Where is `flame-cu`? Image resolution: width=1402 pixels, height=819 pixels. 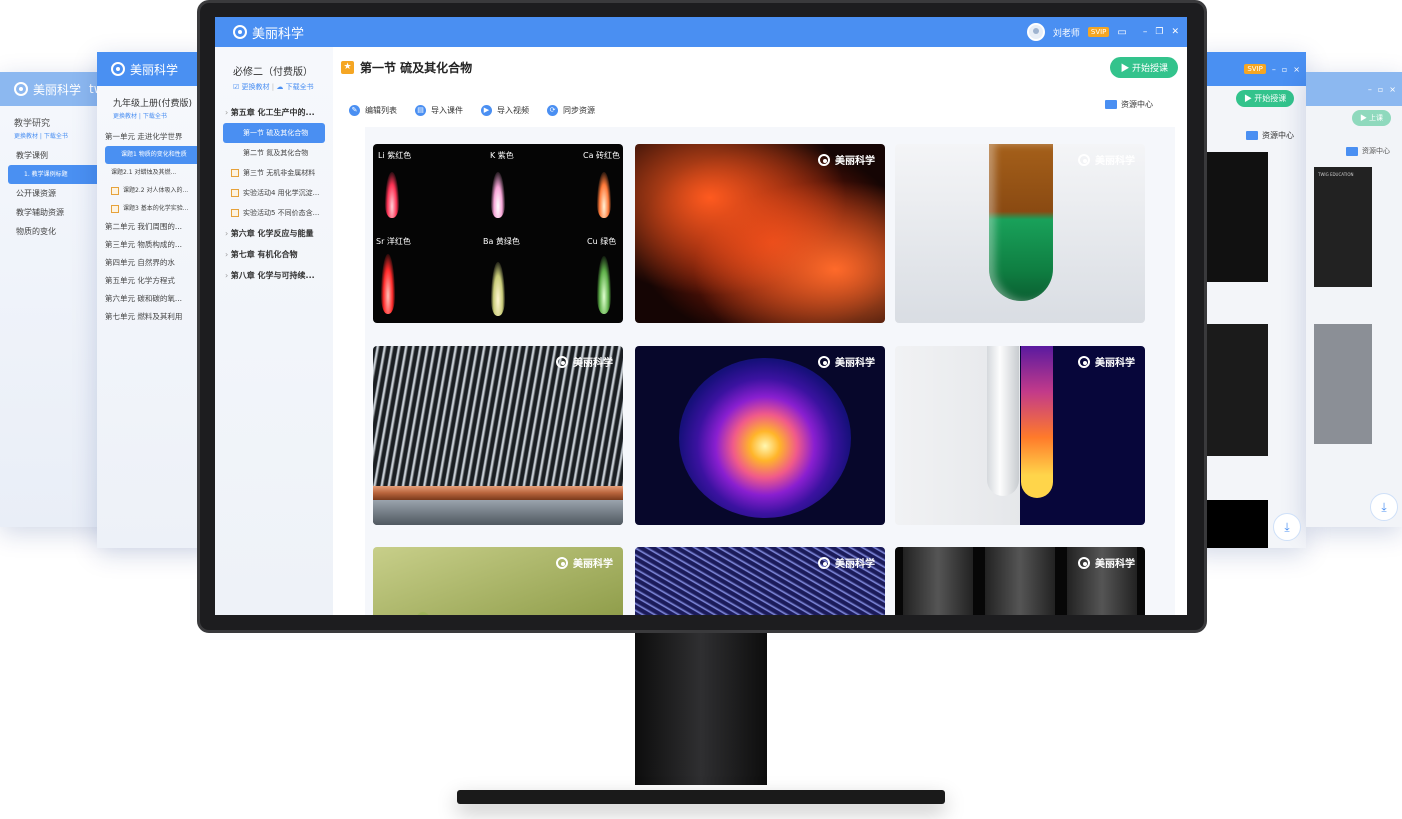 flame-cu is located at coordinates (604, 285).